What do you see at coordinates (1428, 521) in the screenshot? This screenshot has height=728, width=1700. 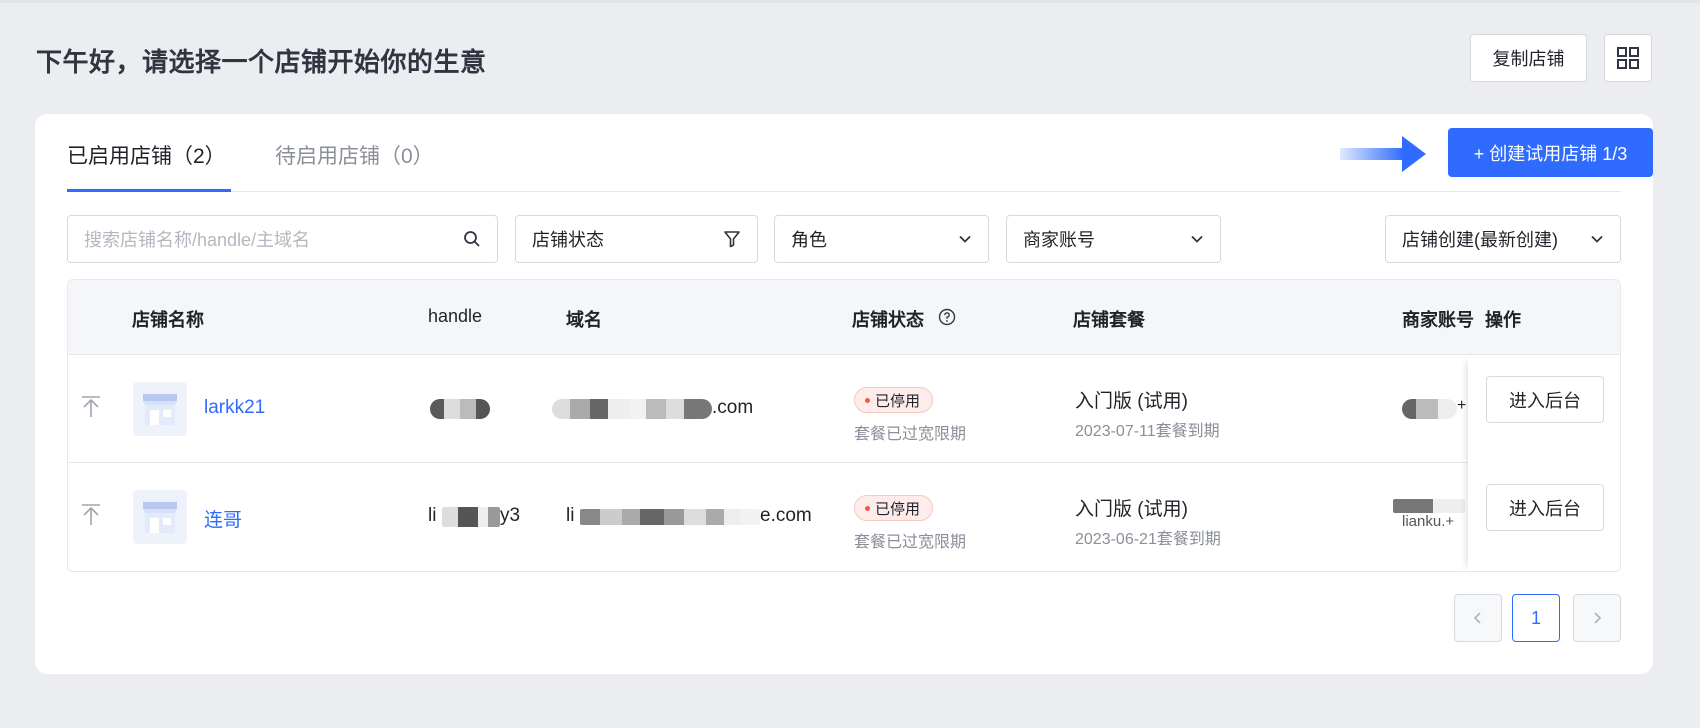 I see `merchant-visible: lianku.+` at bounding box center [1428, 521].